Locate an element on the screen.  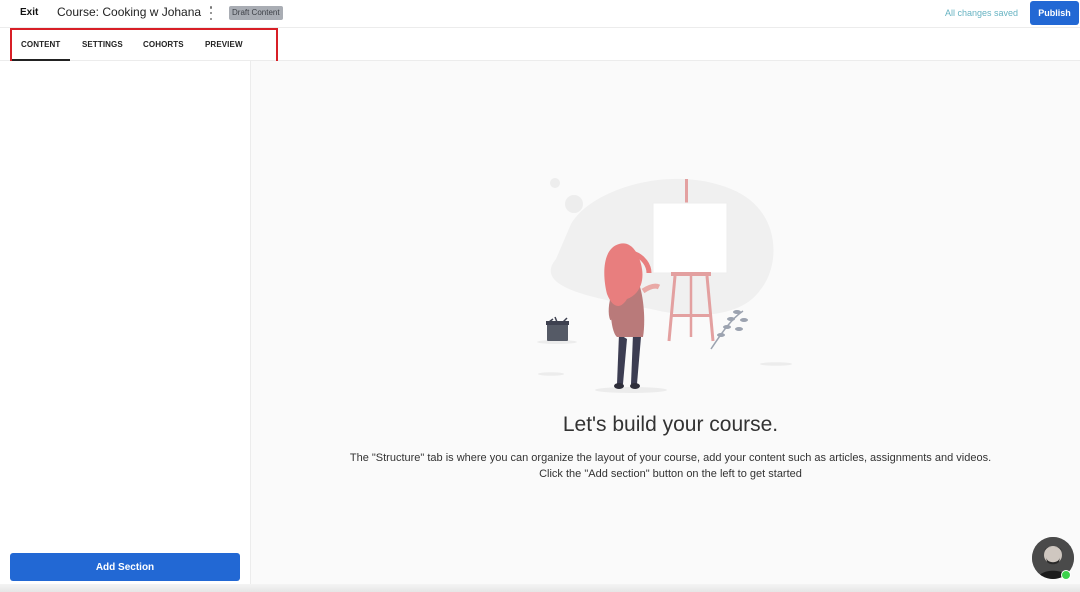
painter-illustration is located at coordinates (664, 285).